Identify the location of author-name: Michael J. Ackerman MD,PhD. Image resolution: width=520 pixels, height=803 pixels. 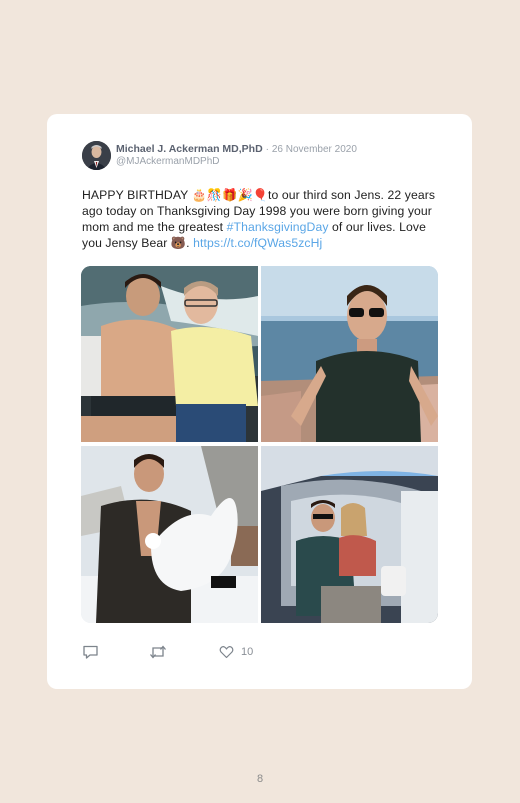
(189, 149).